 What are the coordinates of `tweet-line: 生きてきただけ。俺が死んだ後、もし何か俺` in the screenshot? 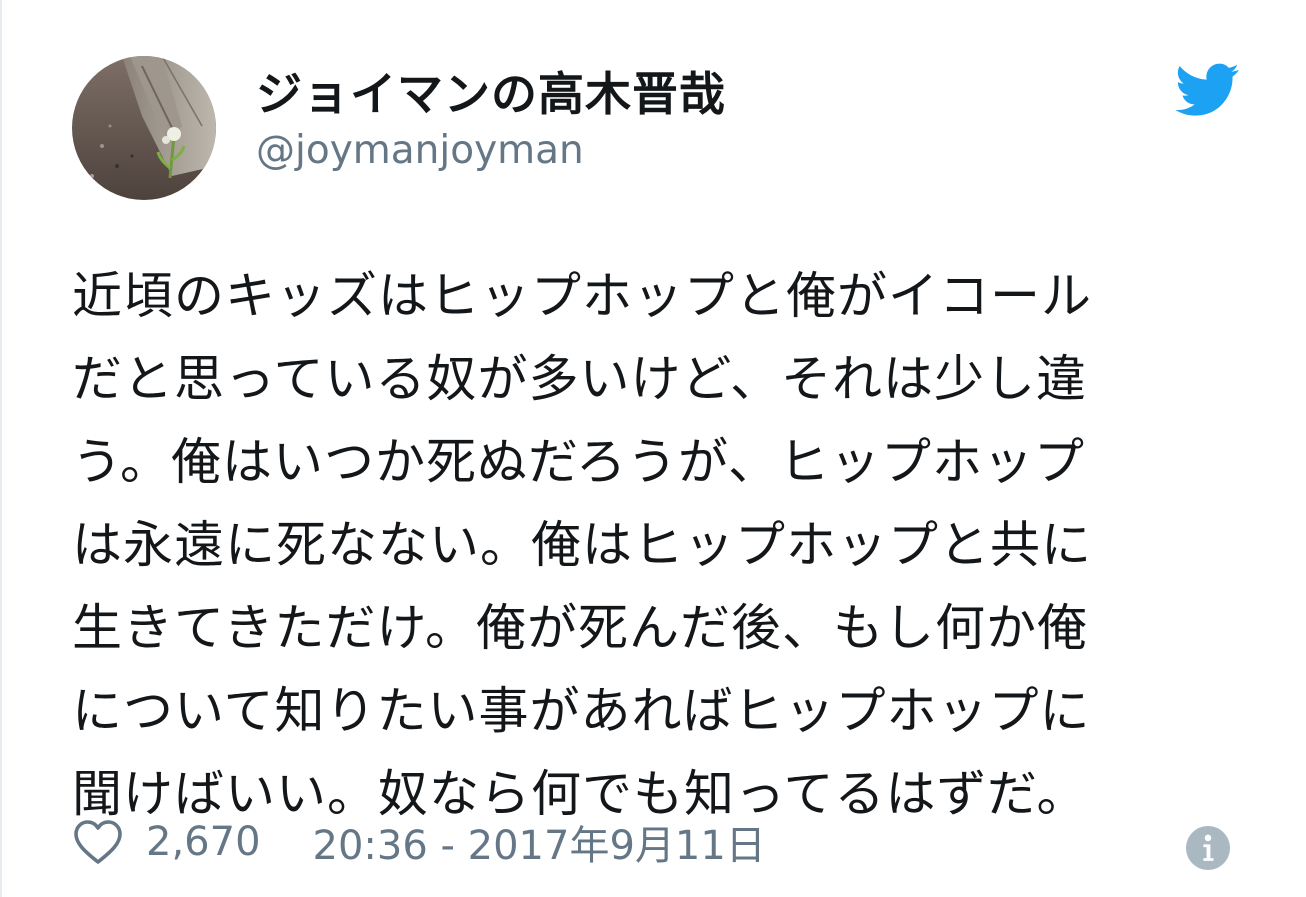 It's located at (580, 628).